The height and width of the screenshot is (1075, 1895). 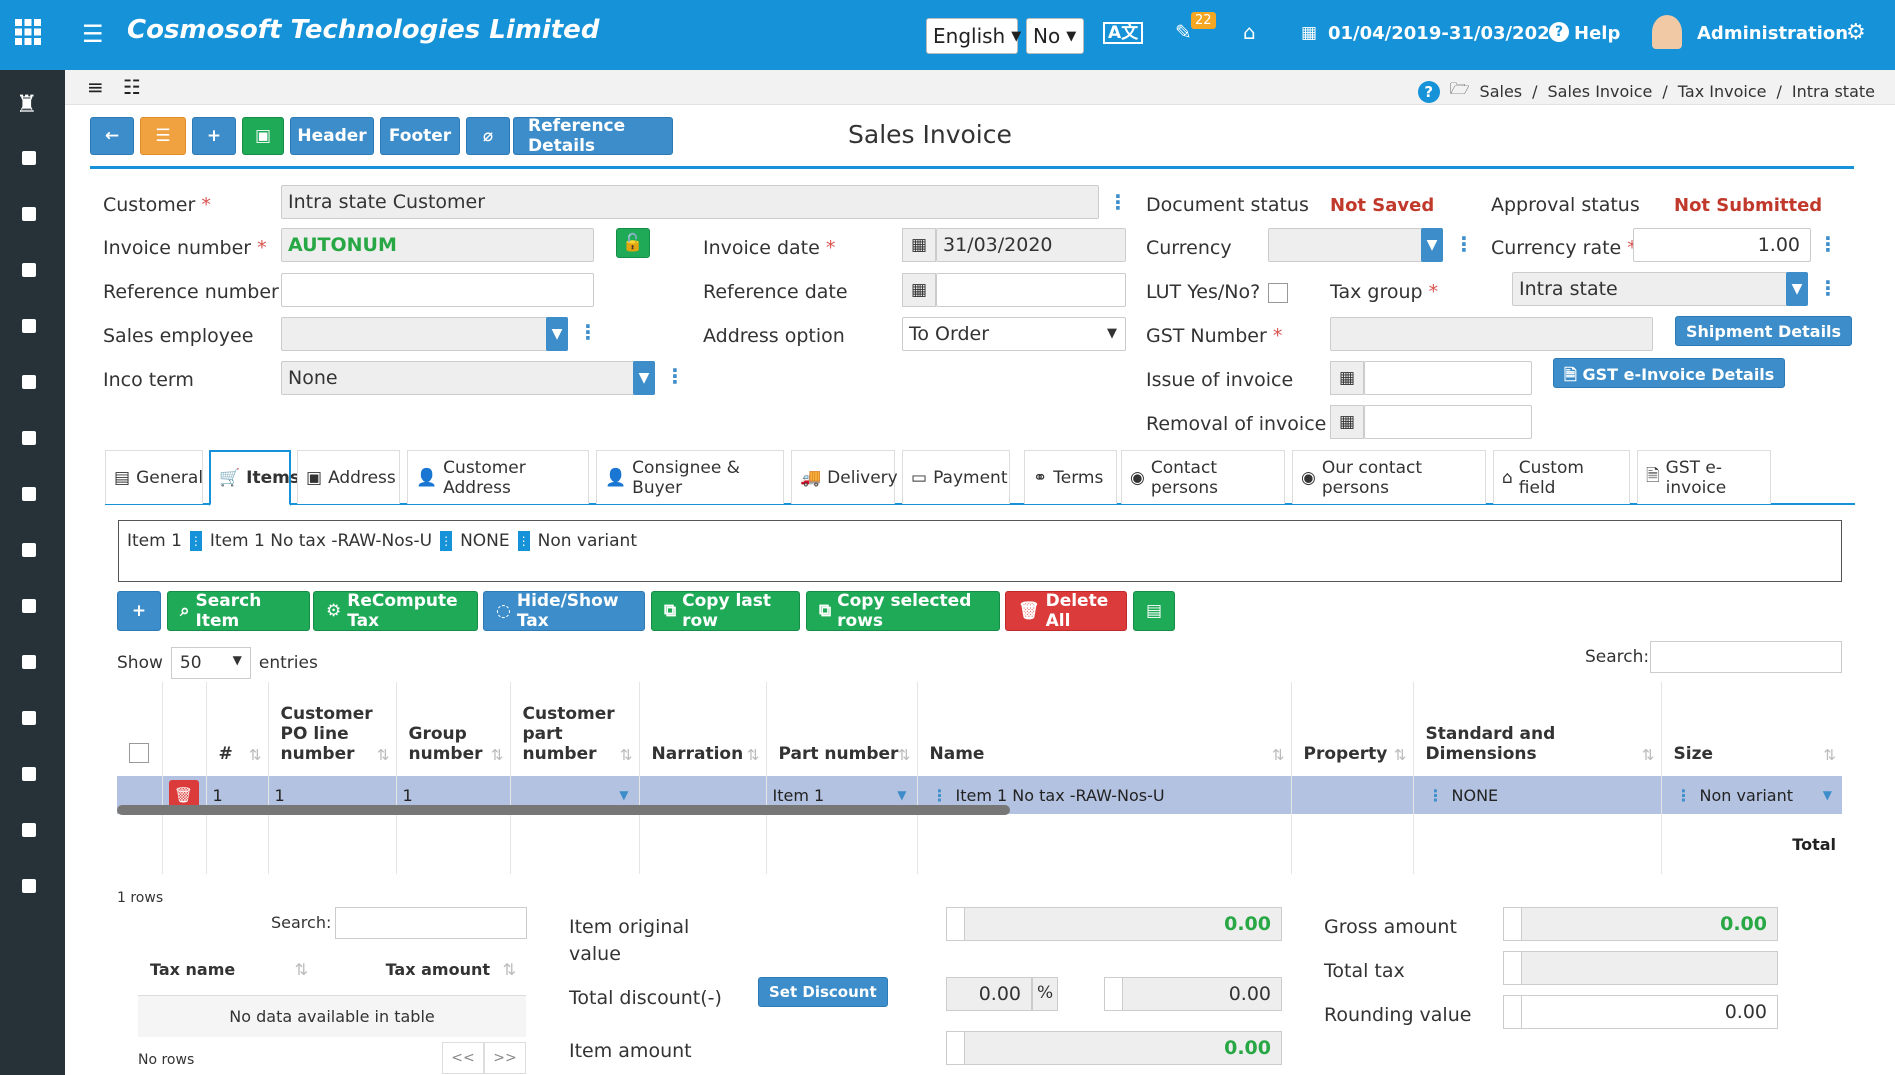 I want to click on sales-employee-select, so click(x=424, y=334).